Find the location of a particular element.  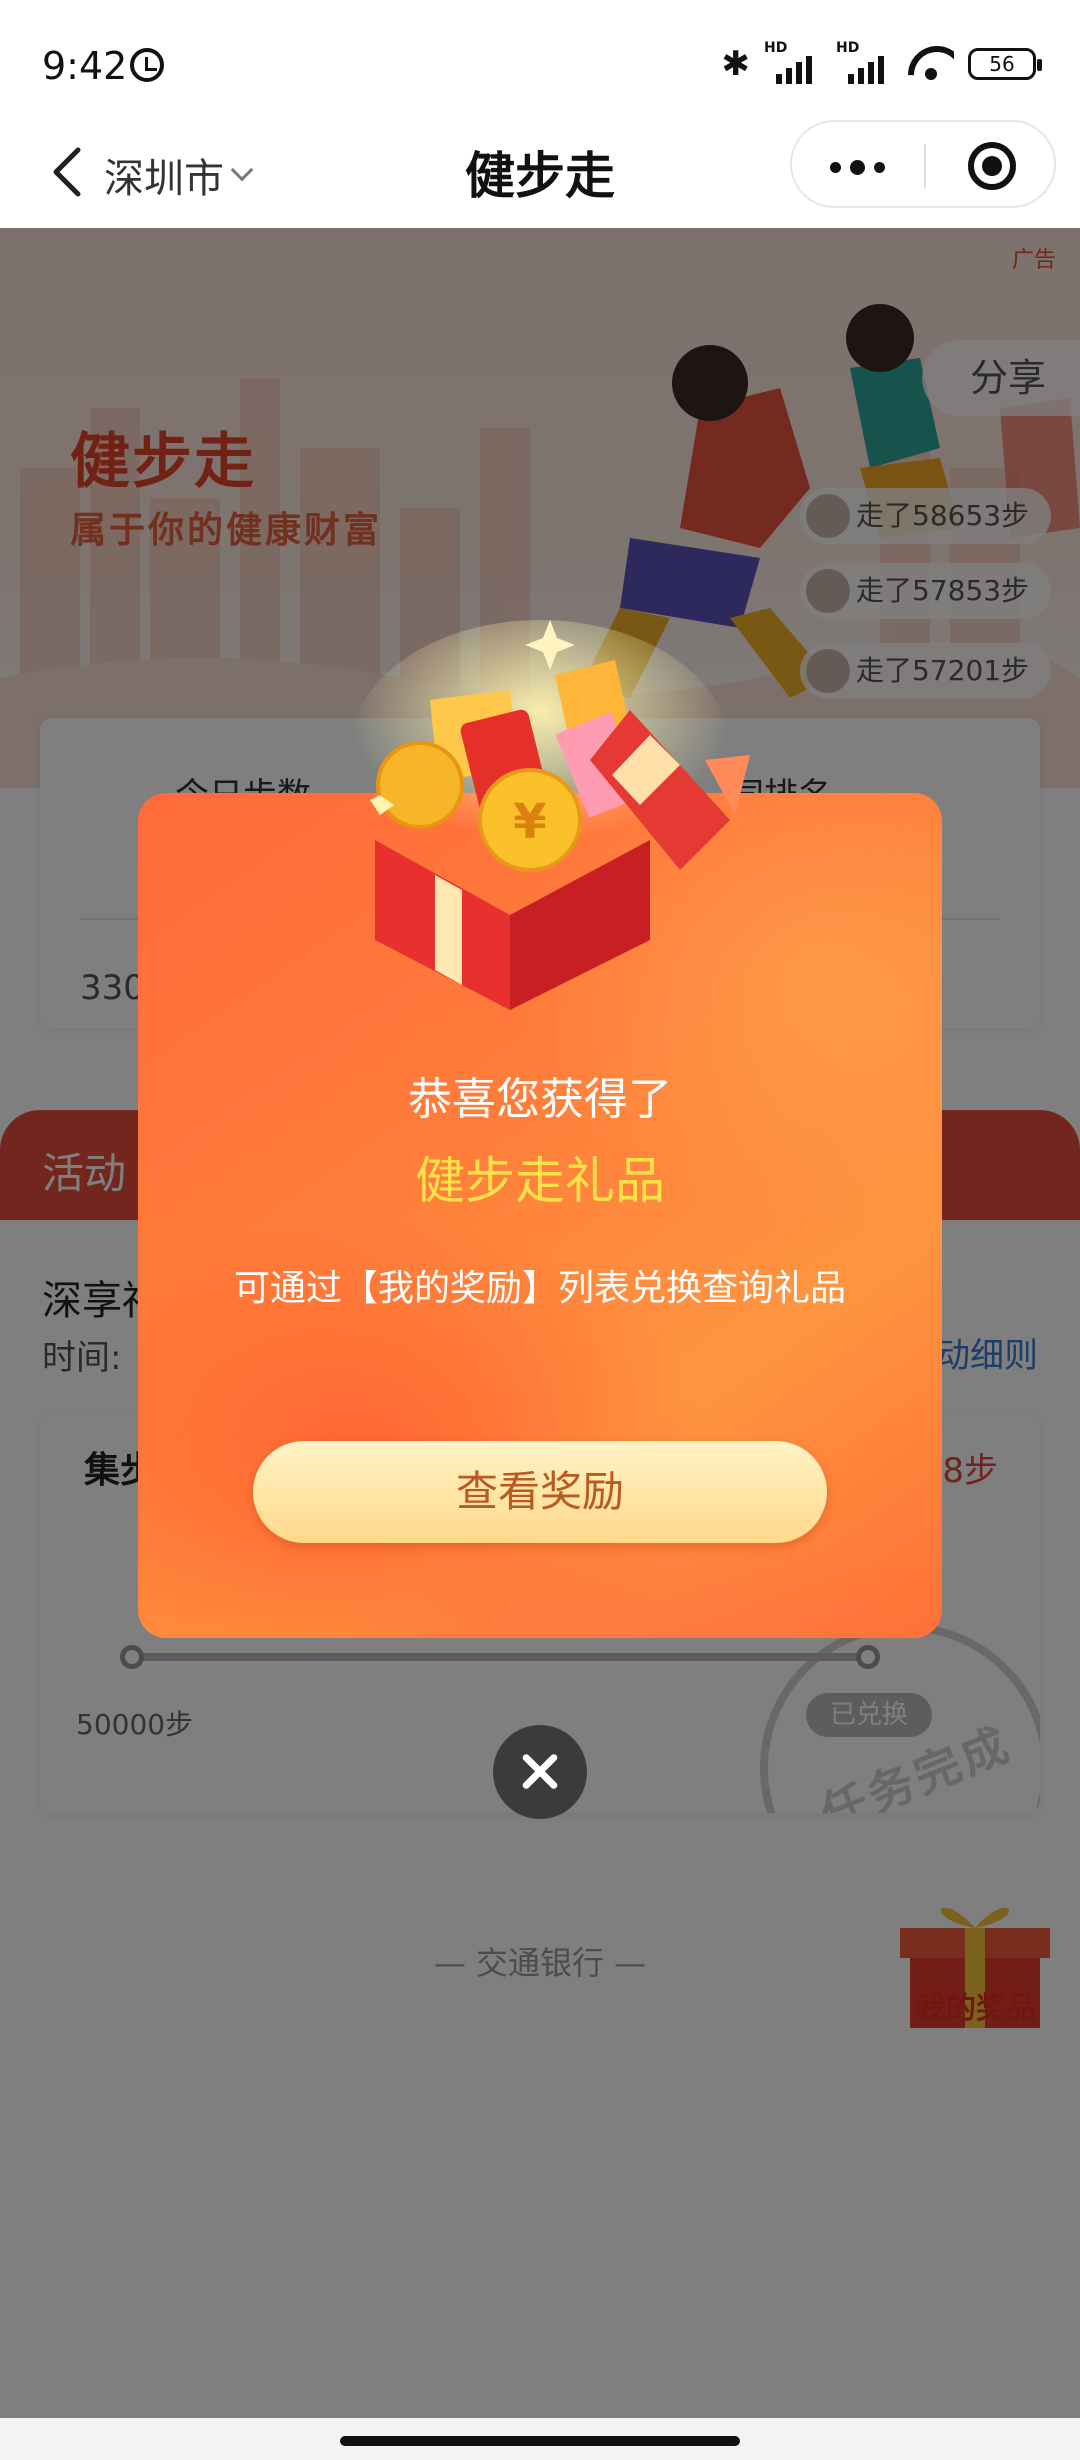

status-icons: ✱ HD HD 56 is located at coordinates (881, 62).